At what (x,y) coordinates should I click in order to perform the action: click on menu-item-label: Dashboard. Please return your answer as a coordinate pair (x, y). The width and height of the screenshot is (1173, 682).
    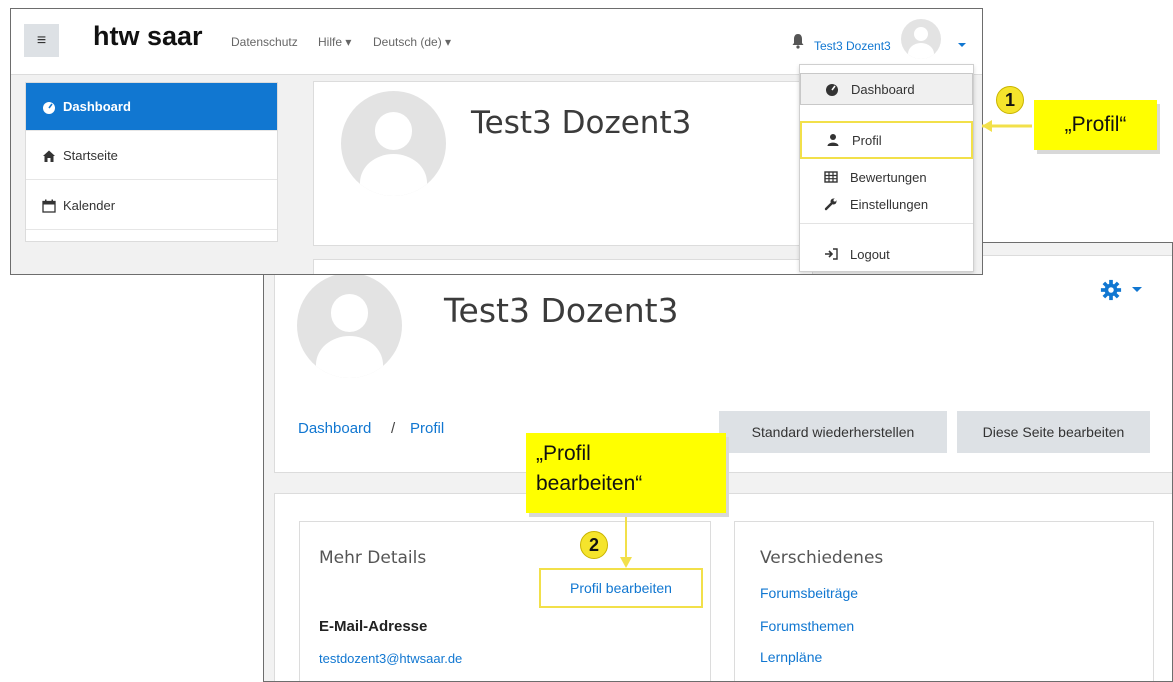
    Looking at the image, I should click on (883, 89).